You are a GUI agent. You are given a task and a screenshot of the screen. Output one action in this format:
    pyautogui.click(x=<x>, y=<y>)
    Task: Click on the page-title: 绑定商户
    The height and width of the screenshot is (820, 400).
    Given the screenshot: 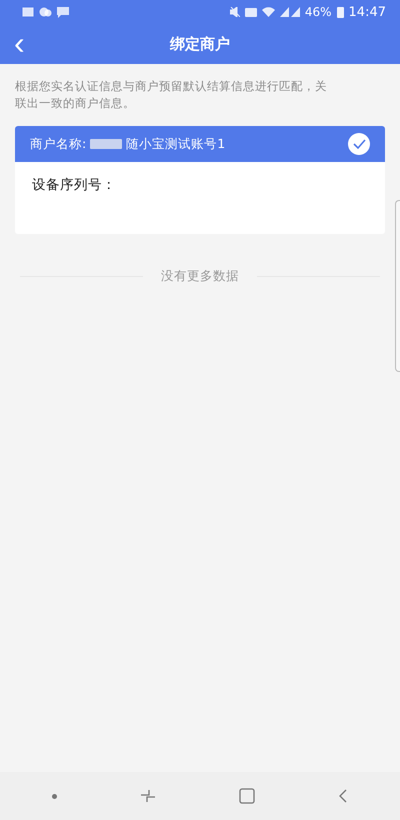 What is the action you would take?
    pyautogui.click(x=200, y=44)
    